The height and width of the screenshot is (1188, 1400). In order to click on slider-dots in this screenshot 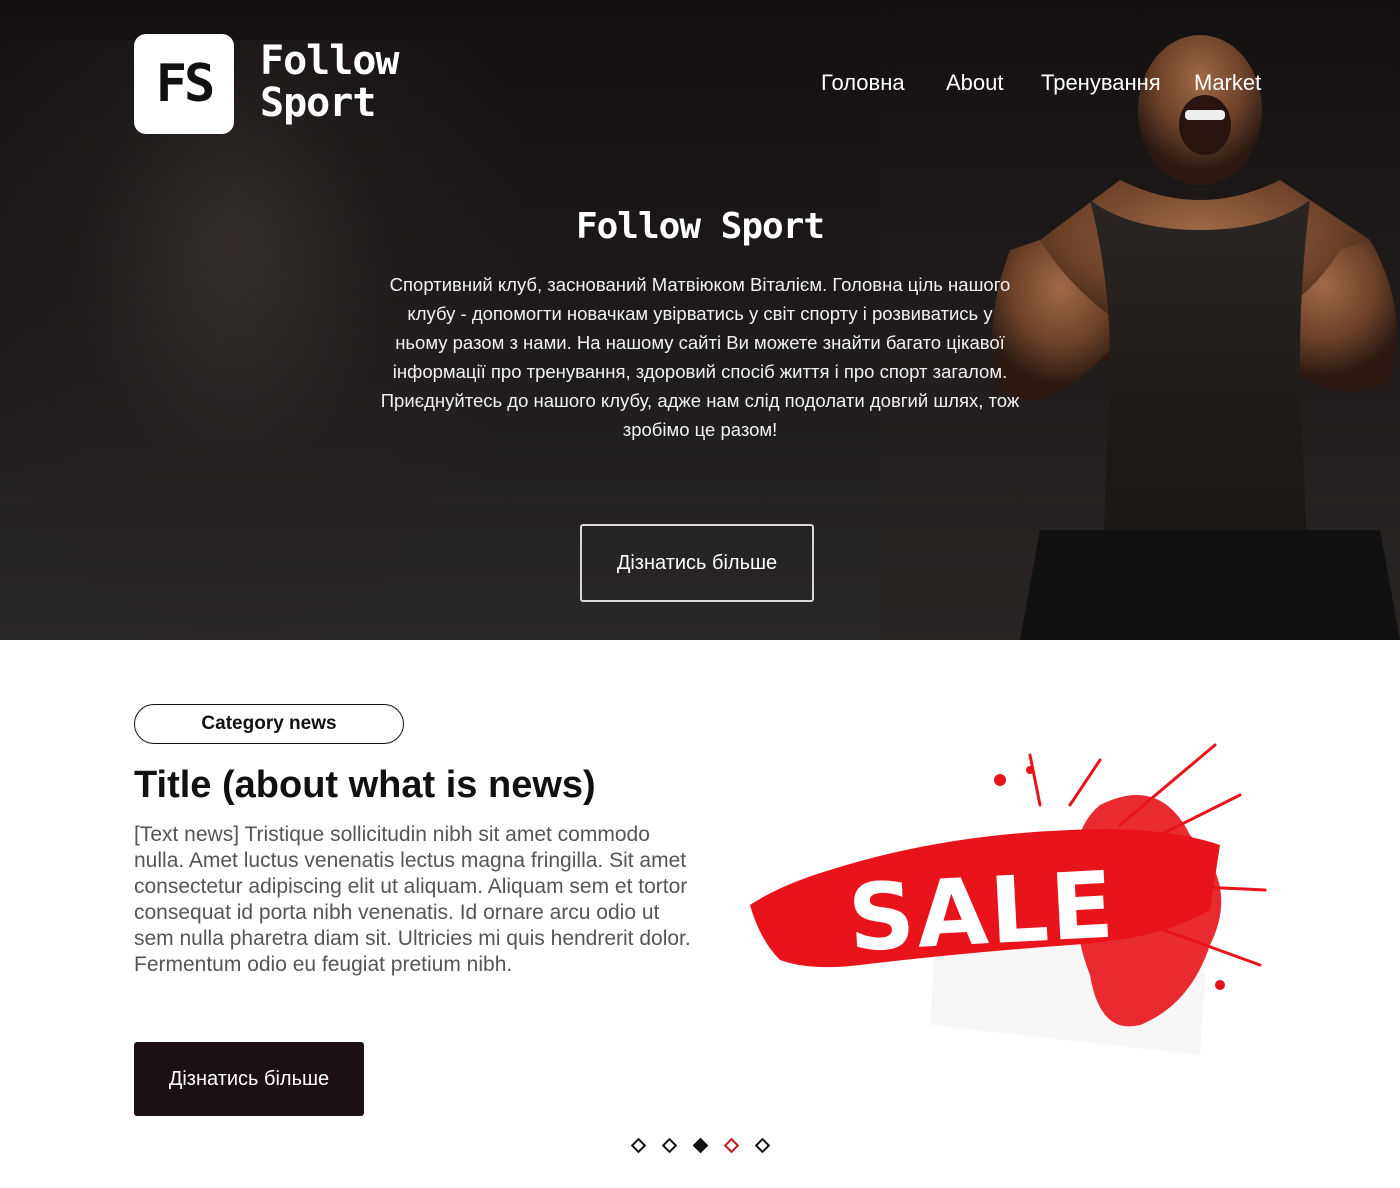, I will do `click(700, 1147)`.